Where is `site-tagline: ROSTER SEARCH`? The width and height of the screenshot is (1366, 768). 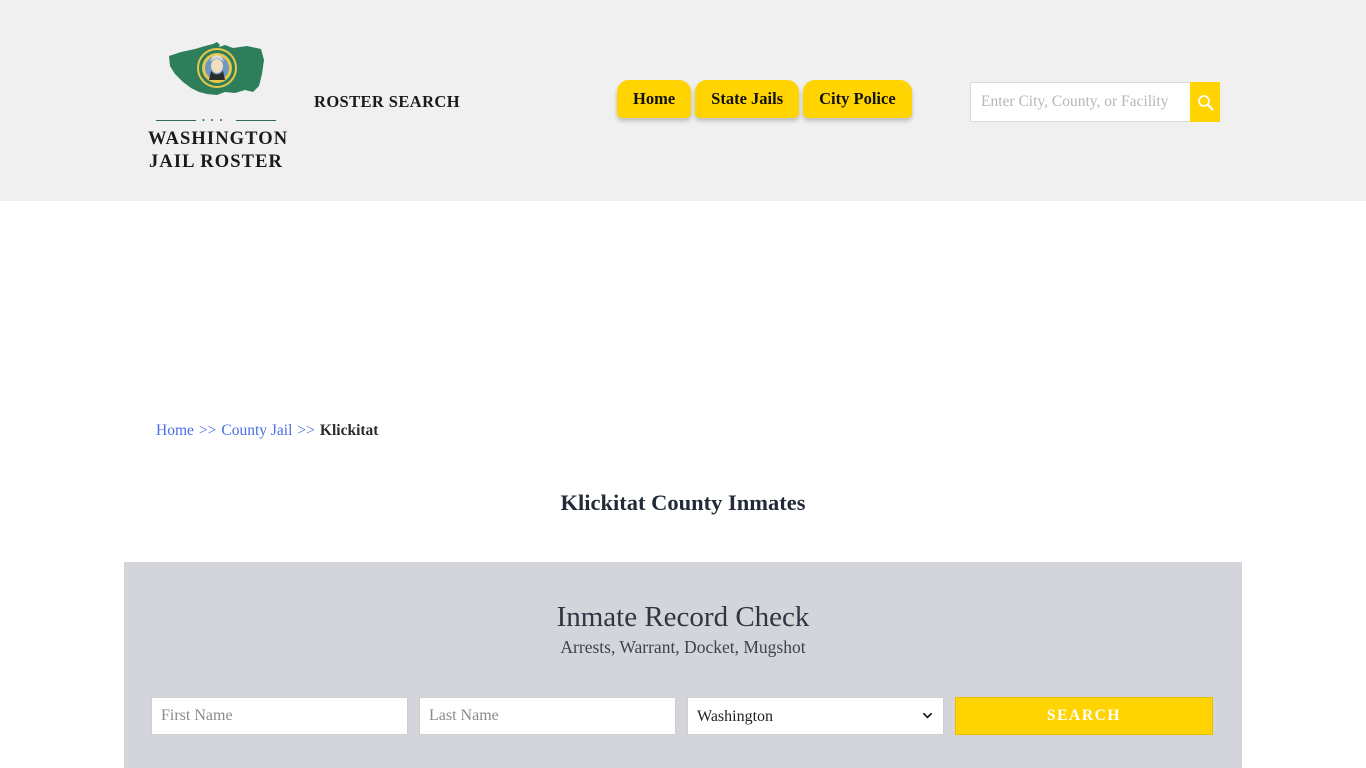 site-tagline: ROSTER SEARCH is located at coordinates (387, 101).